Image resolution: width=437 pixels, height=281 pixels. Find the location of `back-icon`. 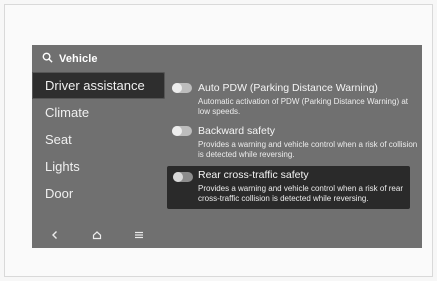

back-icon is located at coordinates (55, 235).